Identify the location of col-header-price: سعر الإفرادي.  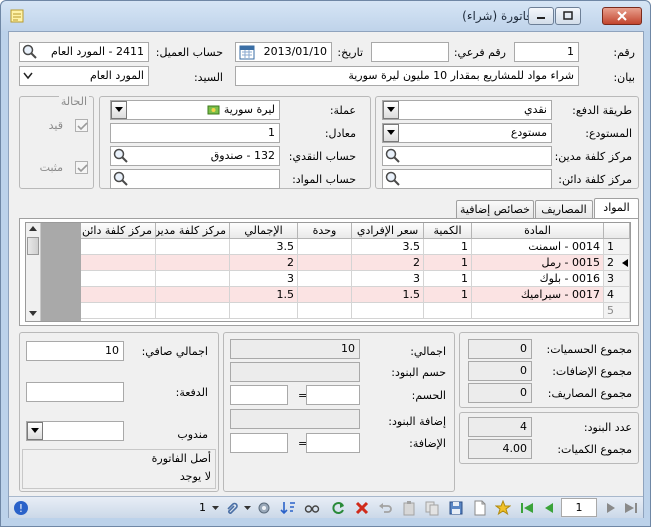
(388, 231).